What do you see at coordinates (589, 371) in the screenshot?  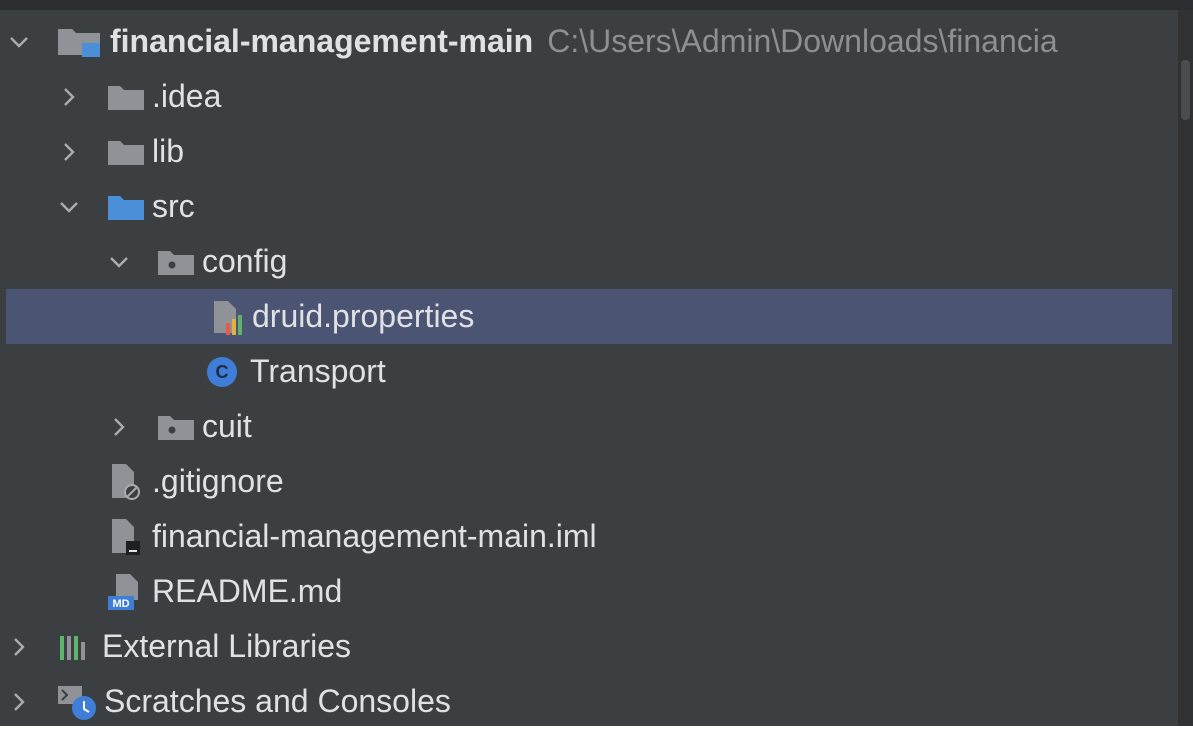 I see `tree-row-transport: C Transport` at bounding box center [589, 371].